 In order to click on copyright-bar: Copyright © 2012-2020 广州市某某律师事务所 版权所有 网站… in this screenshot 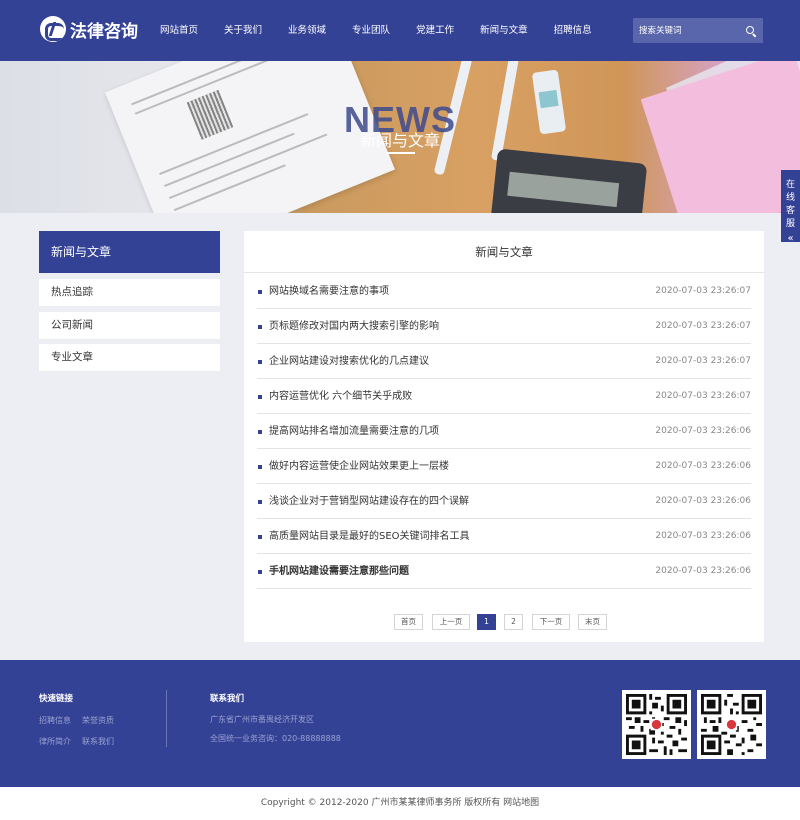, I will do `click(400, 803)`.